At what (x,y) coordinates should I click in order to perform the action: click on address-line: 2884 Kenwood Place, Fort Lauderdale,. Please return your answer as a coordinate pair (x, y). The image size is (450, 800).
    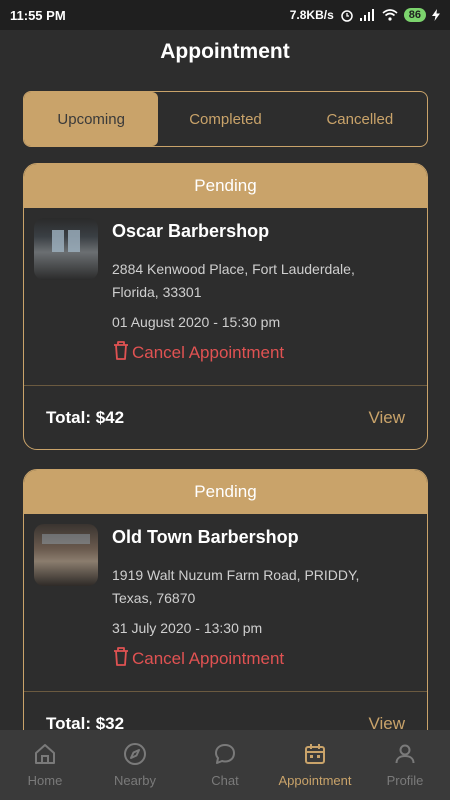
    Looking at the image, I should click on (233, 269).